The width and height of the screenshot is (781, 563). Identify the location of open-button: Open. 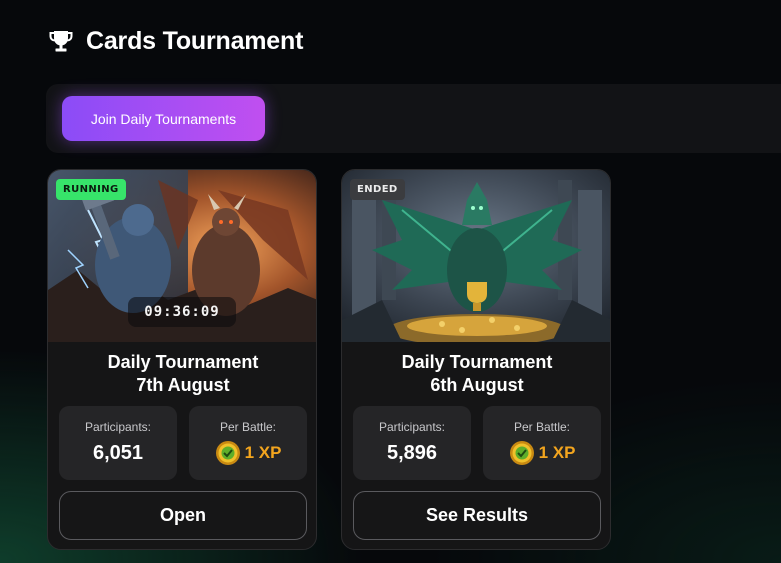
(183, 515).